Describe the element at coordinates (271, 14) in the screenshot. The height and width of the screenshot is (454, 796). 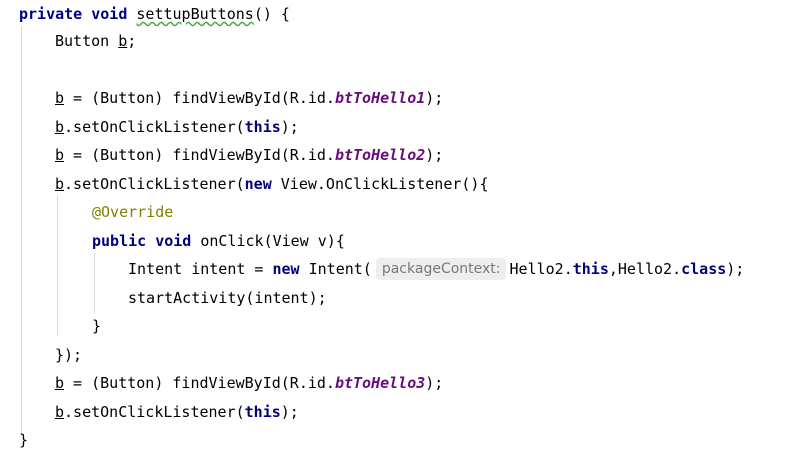
I see `method-params: () {` at that location.